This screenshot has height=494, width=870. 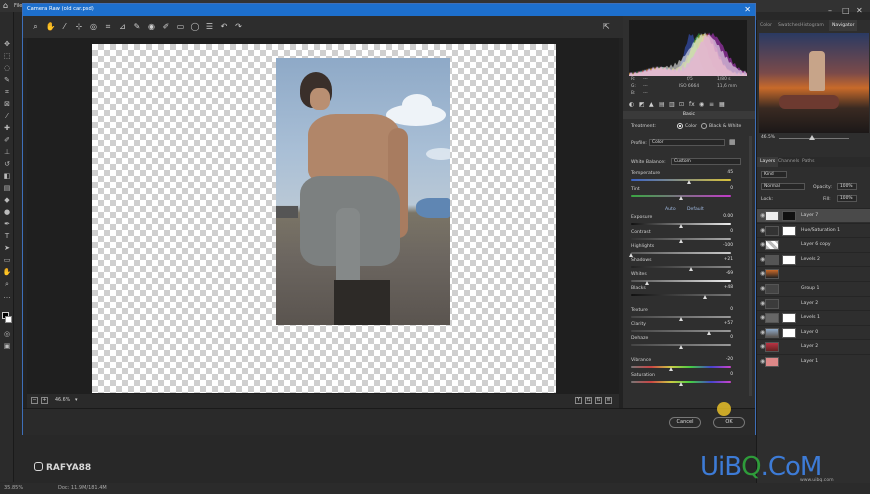 What do you see at coordinates (7, 224) in the screenshot?
I see `pen-tool-icon: ✒` at bounding box center [7, 224].